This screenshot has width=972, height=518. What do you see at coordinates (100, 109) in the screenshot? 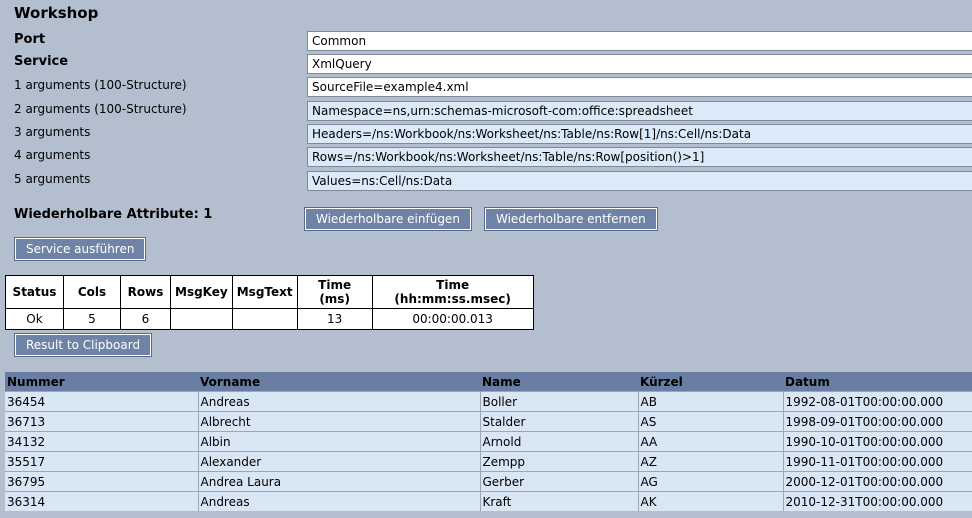
I see `argument-2-label: 2 arguments (100-Structure)` at bounding box center [100, 109].